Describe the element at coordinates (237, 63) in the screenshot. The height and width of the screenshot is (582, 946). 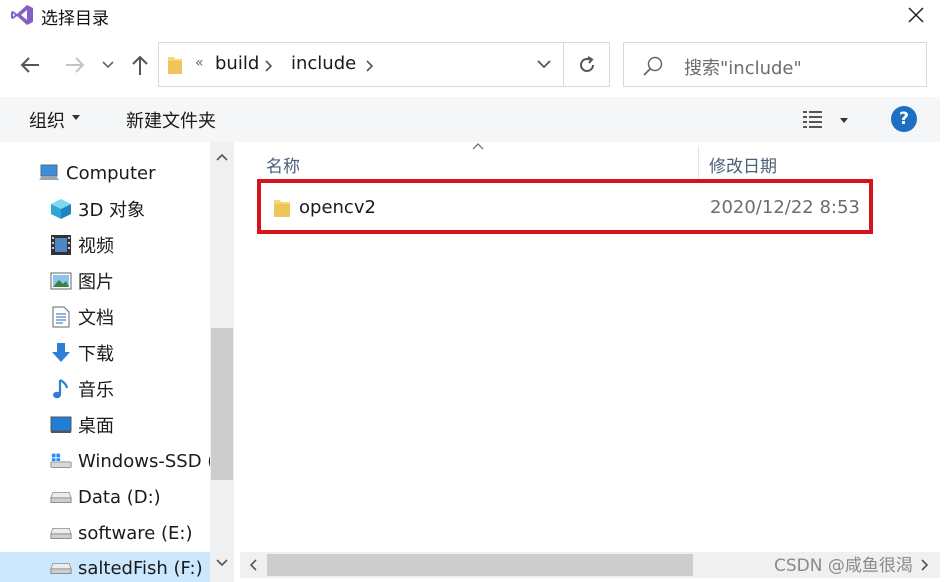
I see `breadcrumb-build: build` at that location.